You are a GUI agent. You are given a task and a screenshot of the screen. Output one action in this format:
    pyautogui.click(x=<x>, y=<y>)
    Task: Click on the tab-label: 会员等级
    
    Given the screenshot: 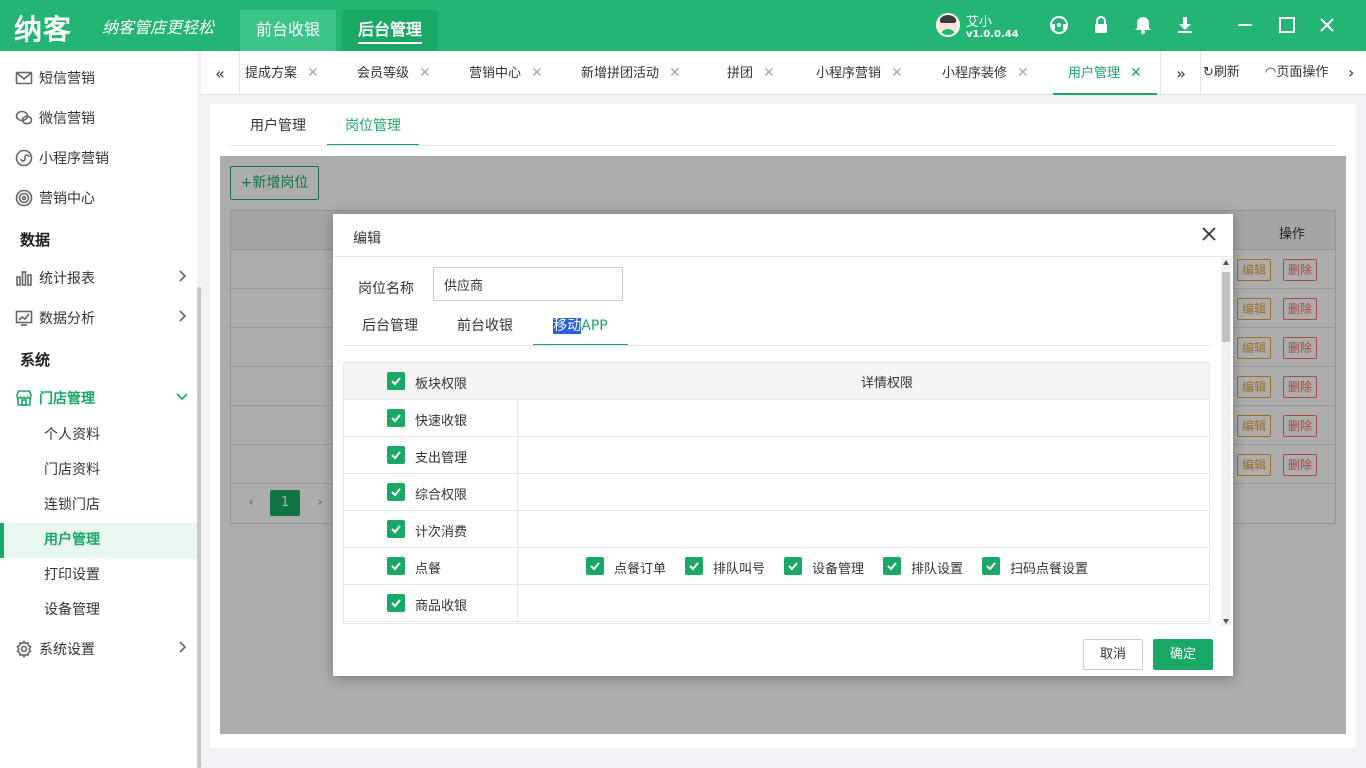 What is the action you would take?
    pyautogui.click(x=383, y=73)
    